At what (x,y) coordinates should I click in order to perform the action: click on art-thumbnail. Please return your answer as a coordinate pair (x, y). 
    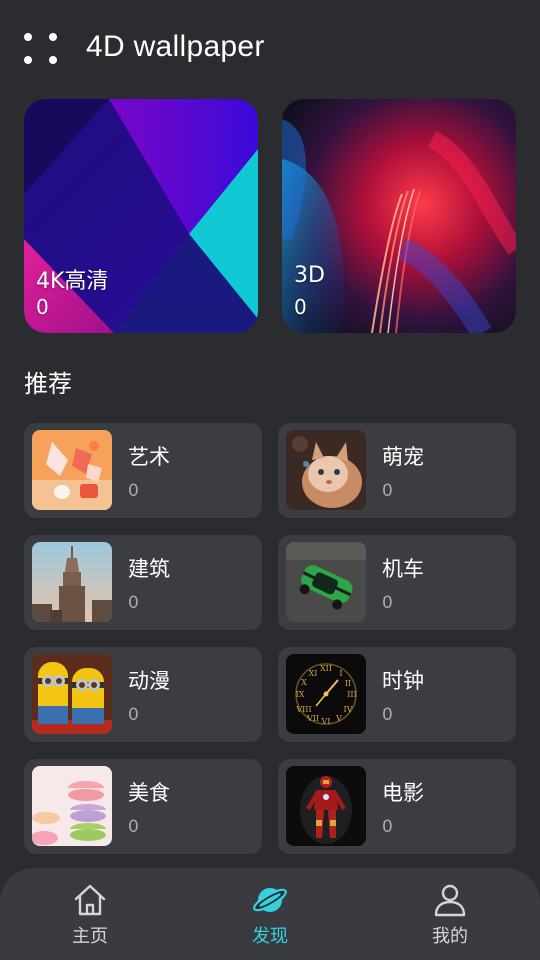
    Looking at the image, I should click on (72, 470).